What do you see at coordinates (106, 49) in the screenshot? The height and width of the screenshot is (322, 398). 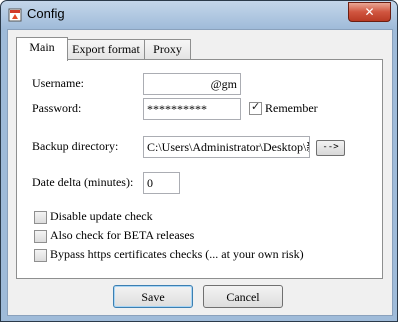 I see `tab-export-format: Export format` at bounding box center [106, 49].